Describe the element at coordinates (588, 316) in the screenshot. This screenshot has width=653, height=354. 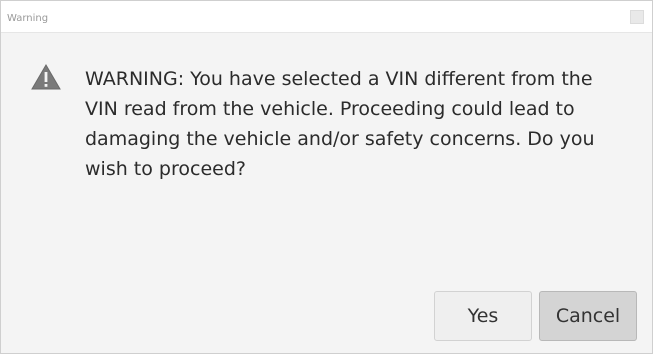
I see `cancel-button: Cancel` at that location.